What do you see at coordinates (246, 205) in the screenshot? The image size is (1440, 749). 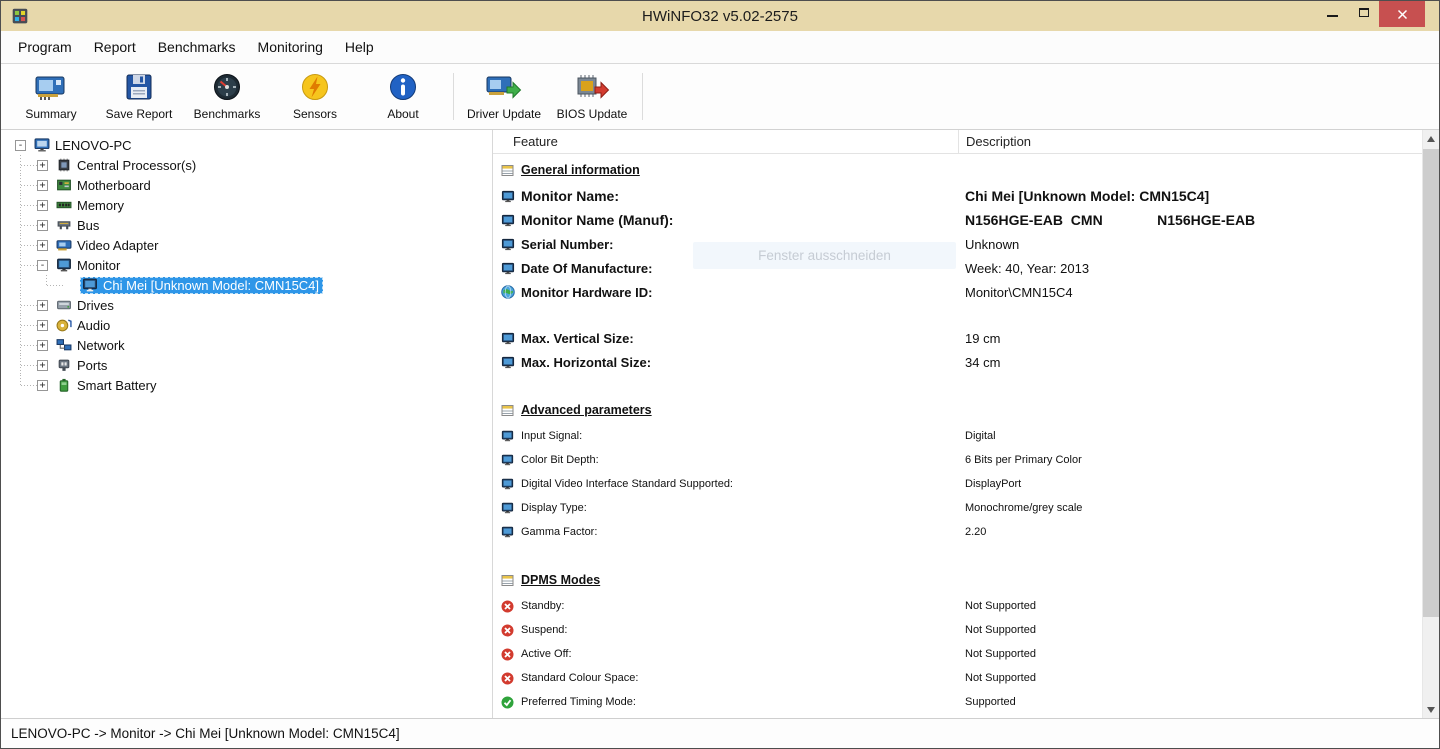 I see `tree-item-memory: + Memory` at bounding box center [246, 205].